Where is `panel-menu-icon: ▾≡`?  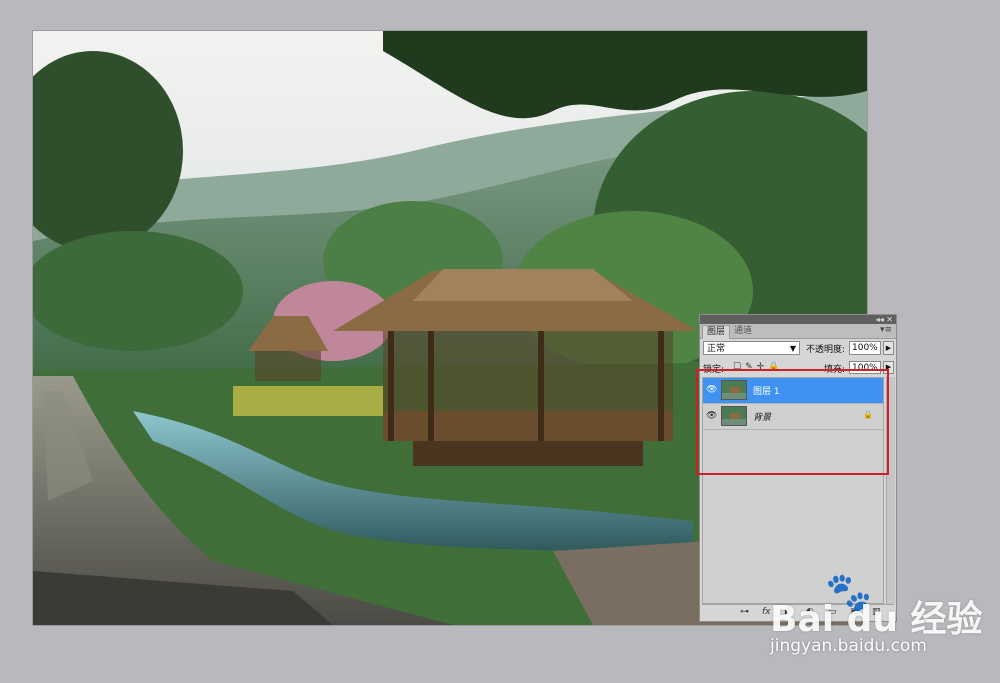 panel-menu-icon: ▾≡ is located at coordinates (886, 330).